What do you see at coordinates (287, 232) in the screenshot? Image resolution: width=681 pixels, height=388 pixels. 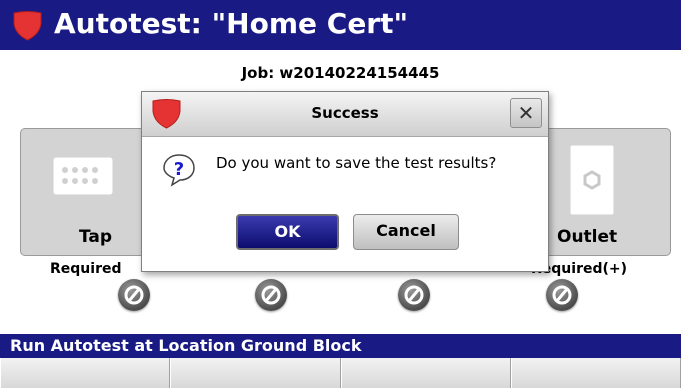 I see `ok-button: OK` at bounding box center [287, 232].